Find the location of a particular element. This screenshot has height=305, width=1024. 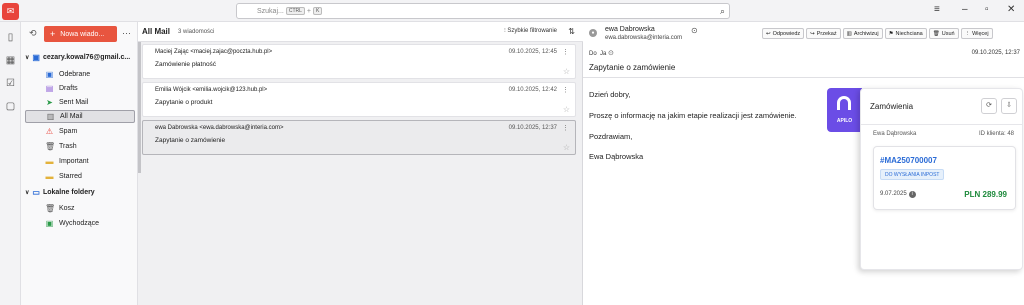

panel-divider is located at coordinates (941, 124).